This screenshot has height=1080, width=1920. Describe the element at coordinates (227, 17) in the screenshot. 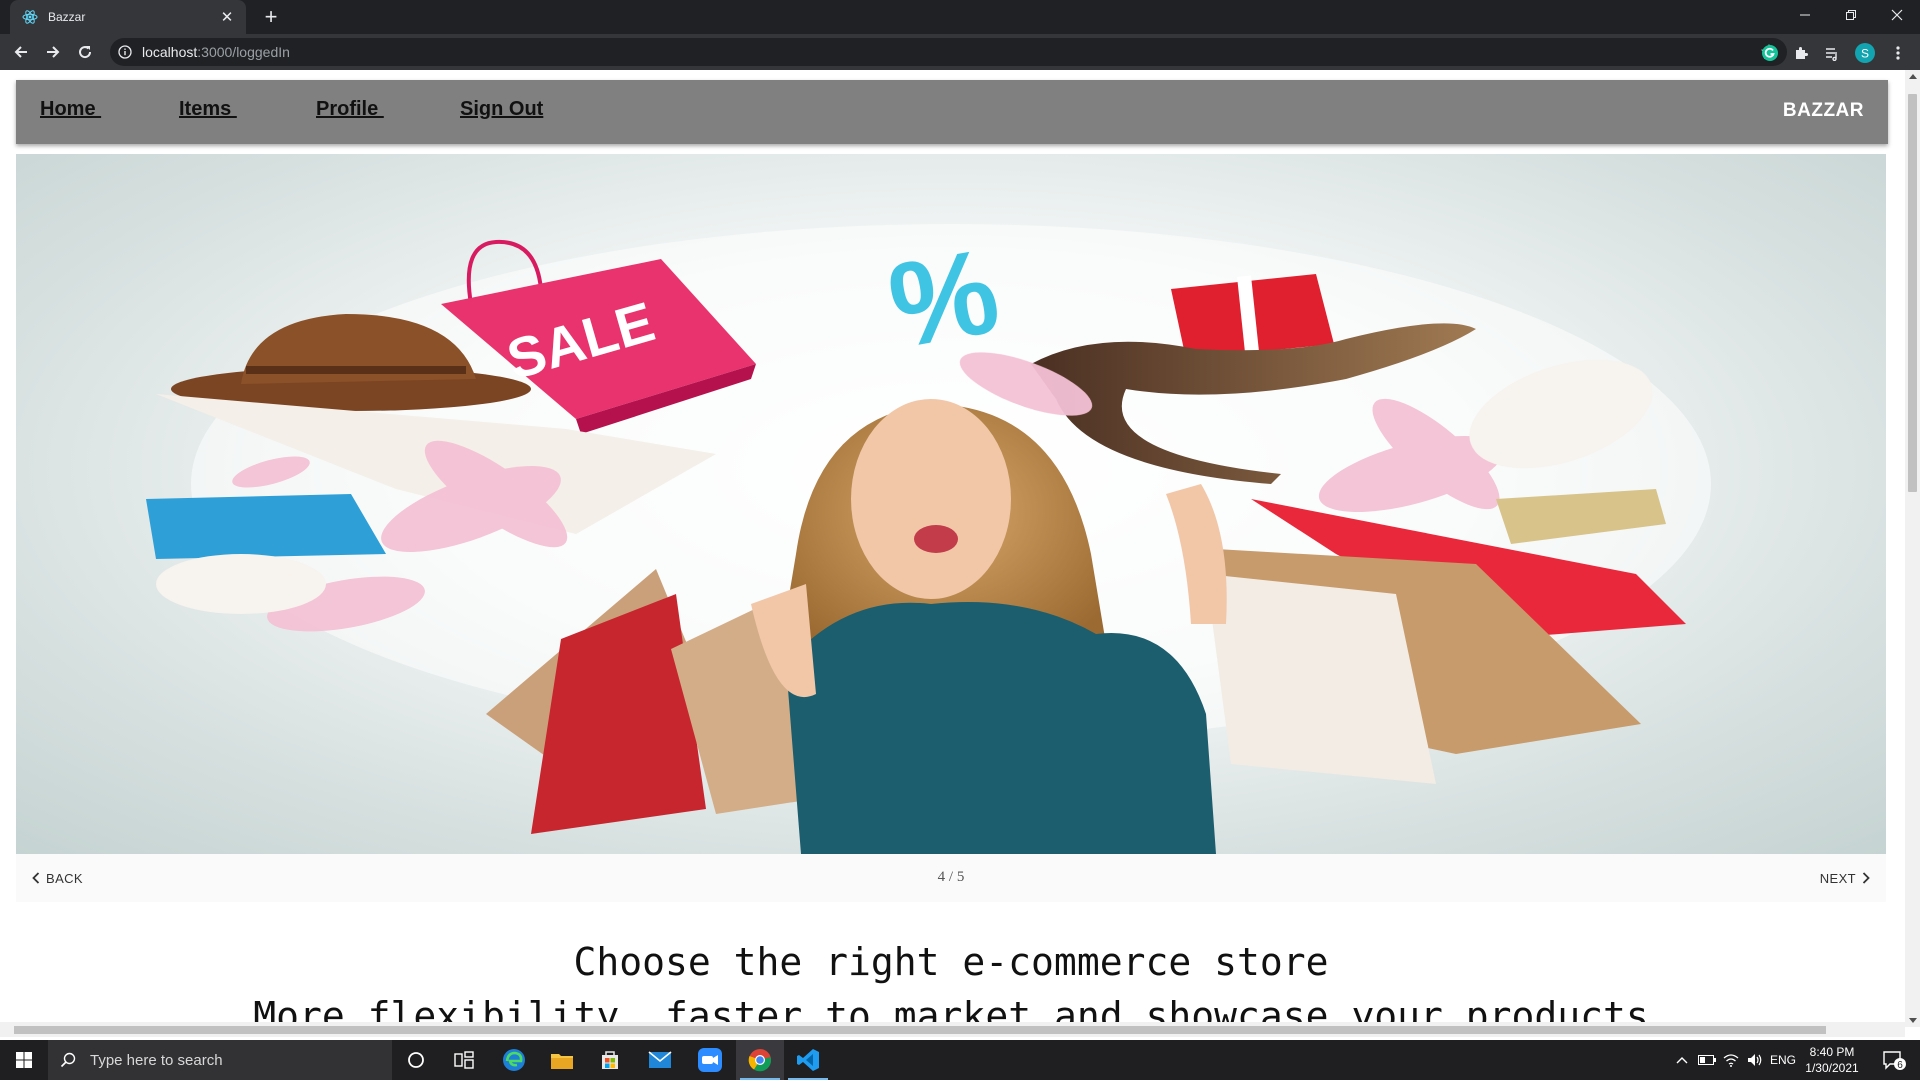

I see `tab-close-icon: ✕` at that location.